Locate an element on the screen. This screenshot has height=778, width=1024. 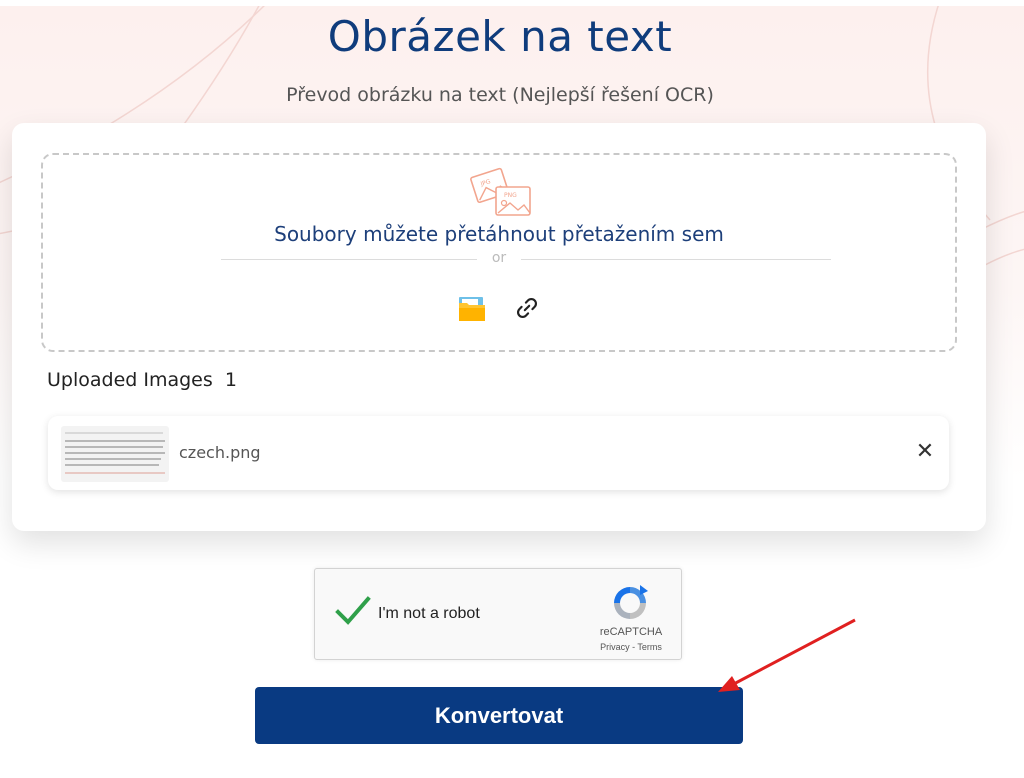
recaptcha-label: I'm not a robot is located at coordinates (429, 613).